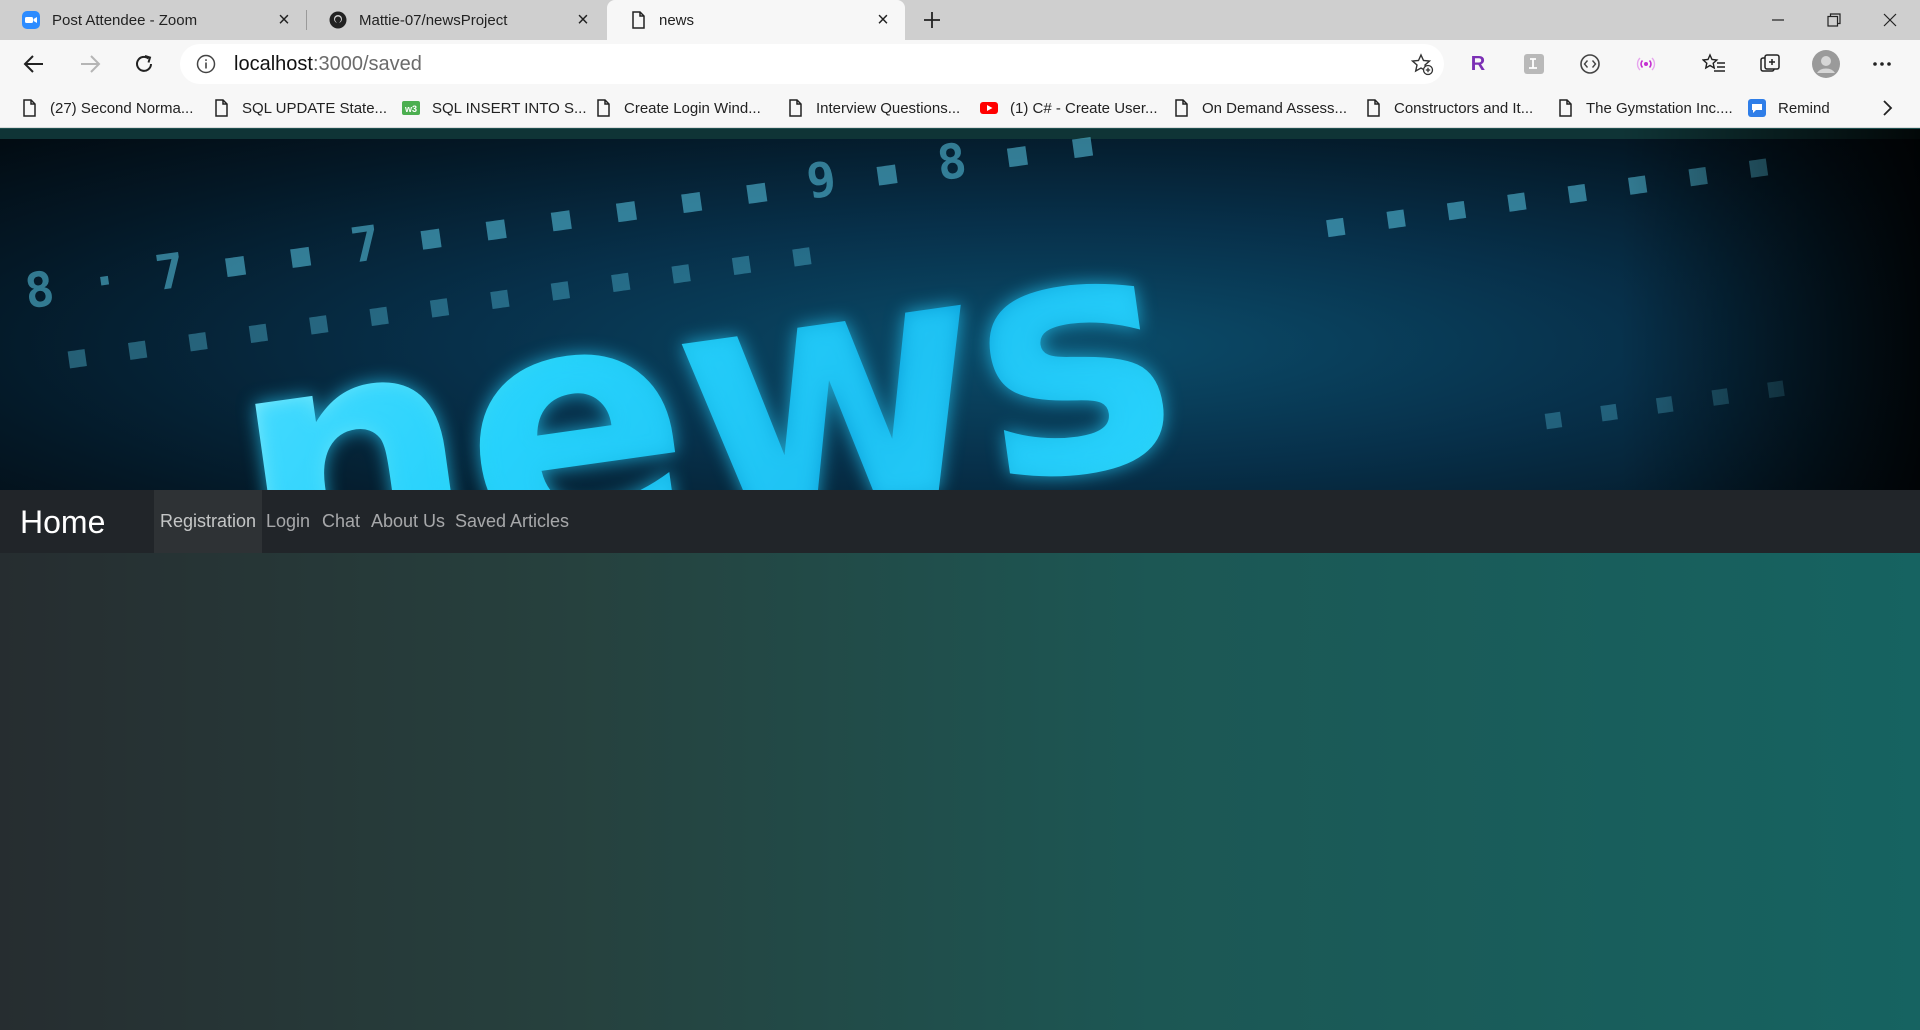 This screenshot has height=1030, width=1920. I want to click on r-extension-icon: R, so click(1478, 63).